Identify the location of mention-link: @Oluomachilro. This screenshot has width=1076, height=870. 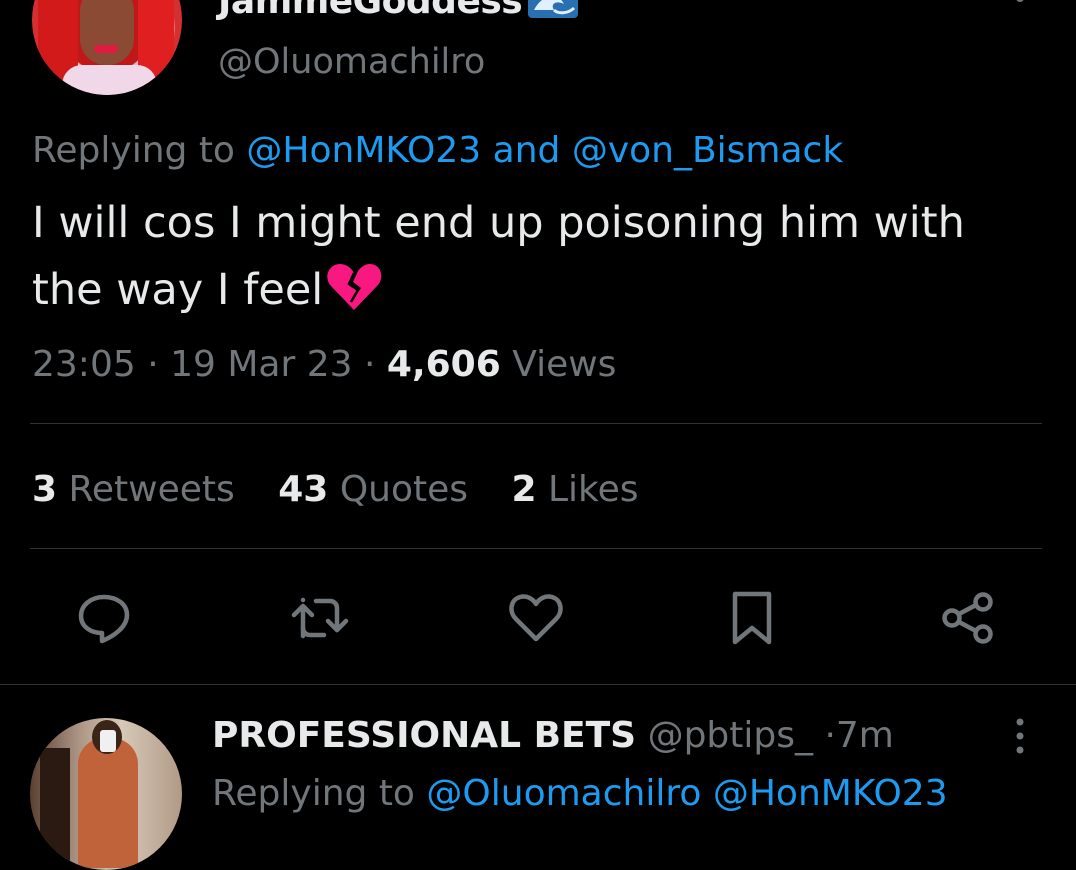
(563, 793).